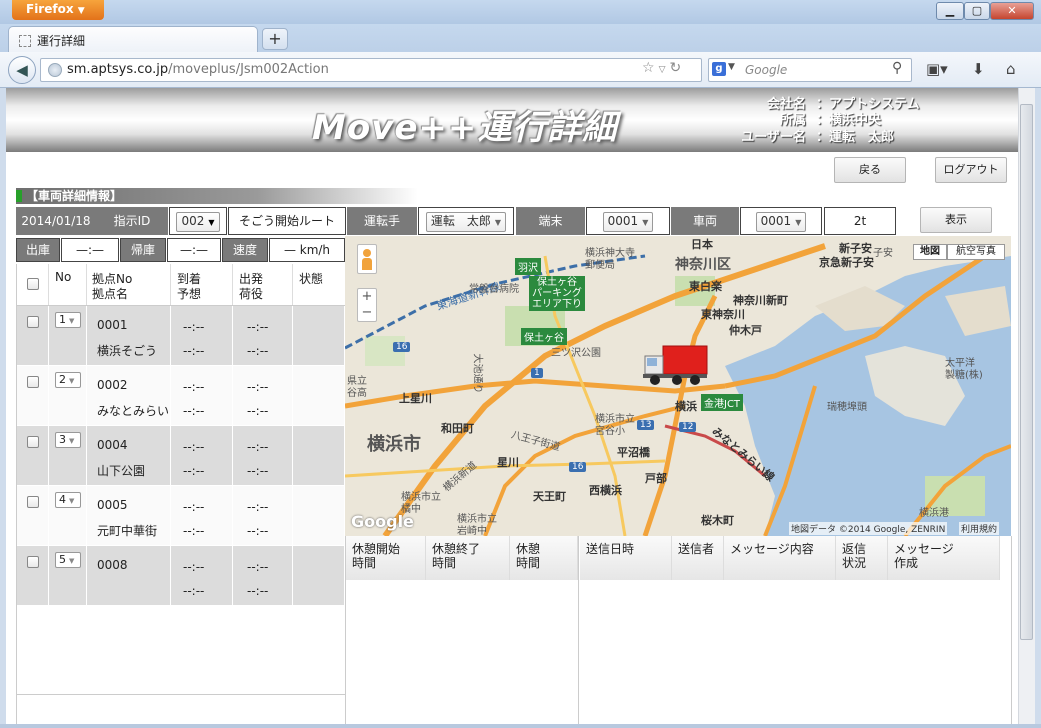 This screenshot has width=1041, height=728. What do you see at coordinates (544, 558) in the screenshot?
I see `col-rest-time: 休憩 時間` at bounding box center [544, 558].